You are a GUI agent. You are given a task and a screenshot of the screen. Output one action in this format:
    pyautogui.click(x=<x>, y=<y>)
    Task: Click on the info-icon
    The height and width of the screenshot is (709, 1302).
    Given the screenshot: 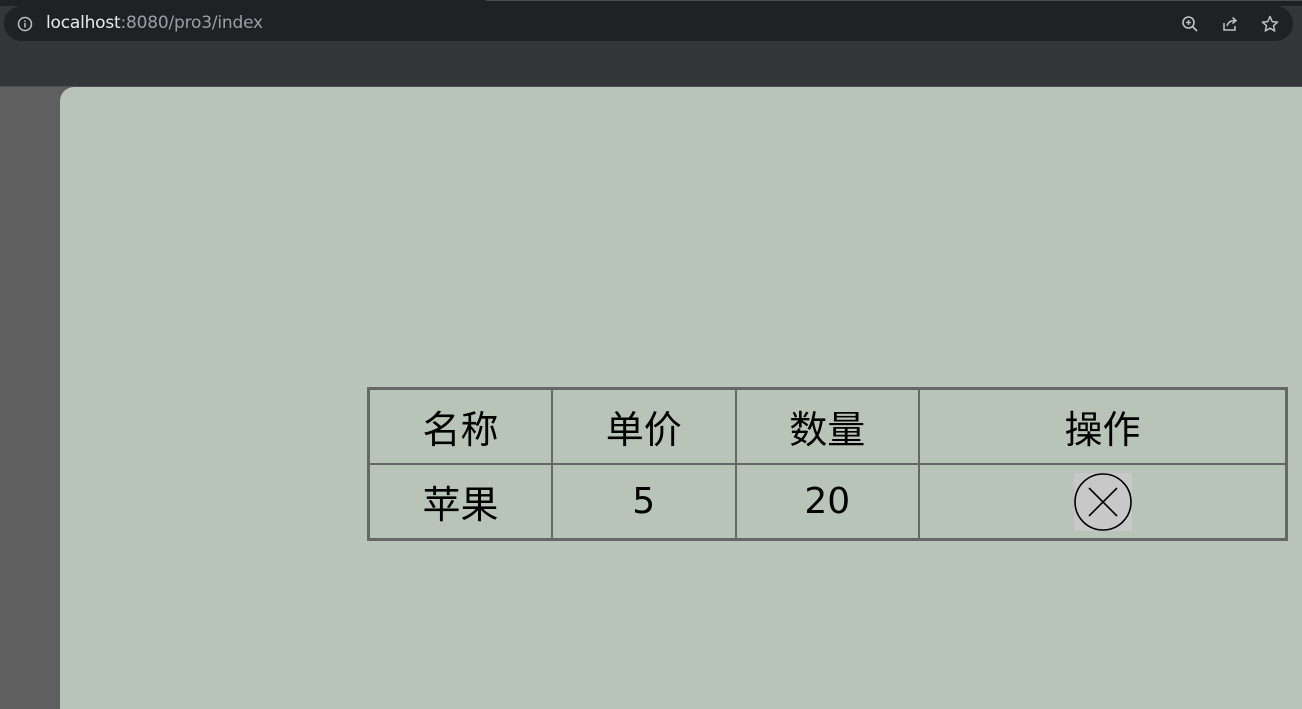 What is the action you would take?
    pyautogui.click(x=25, y=24)
    